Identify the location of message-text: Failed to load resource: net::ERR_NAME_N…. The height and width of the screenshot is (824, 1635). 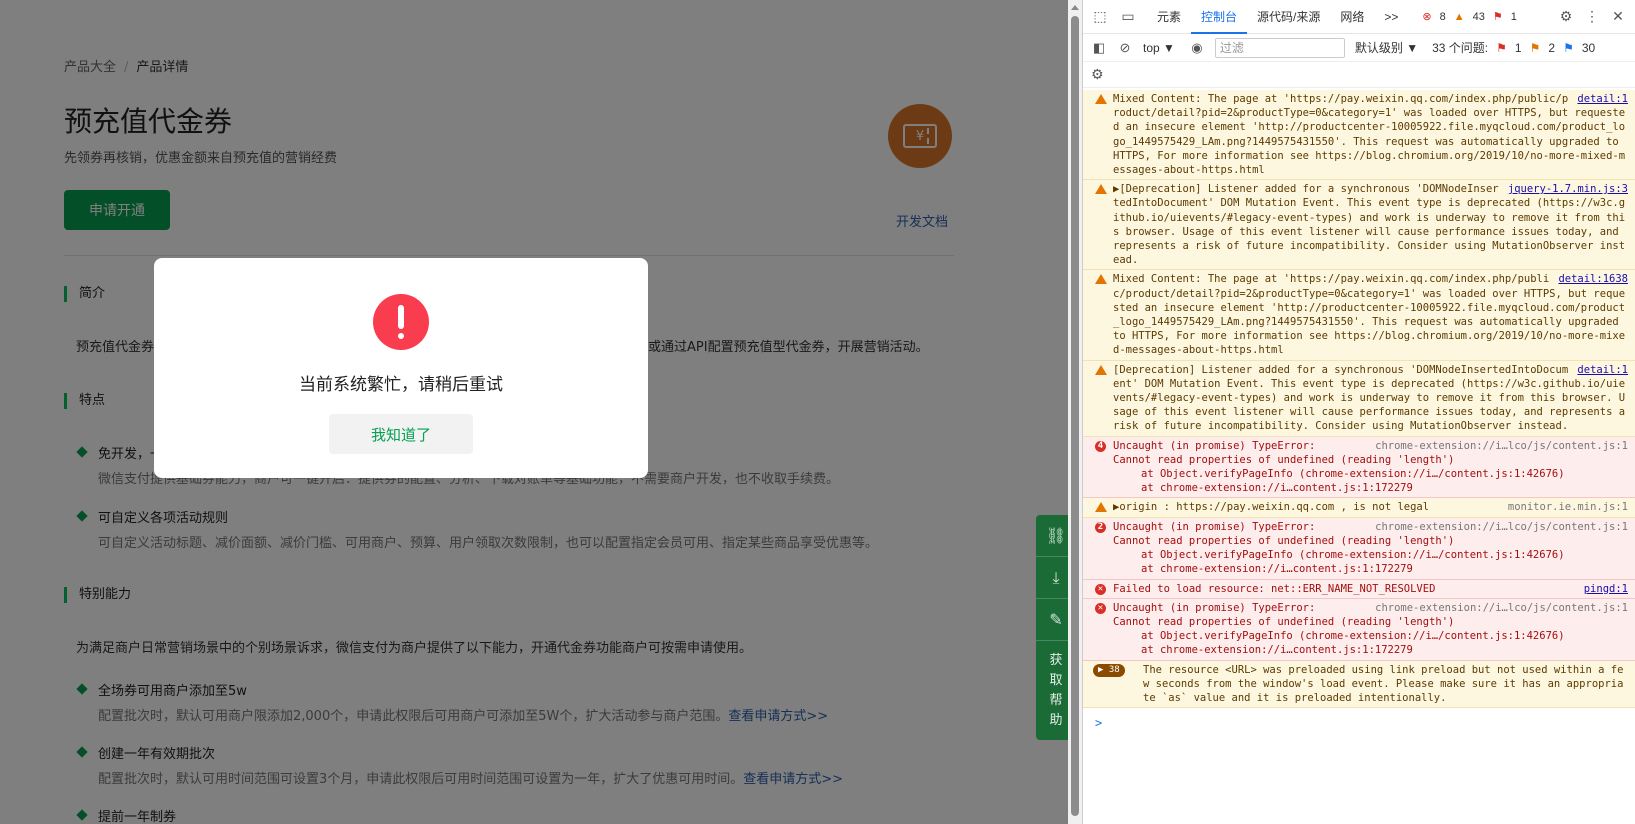
(1274, 588).